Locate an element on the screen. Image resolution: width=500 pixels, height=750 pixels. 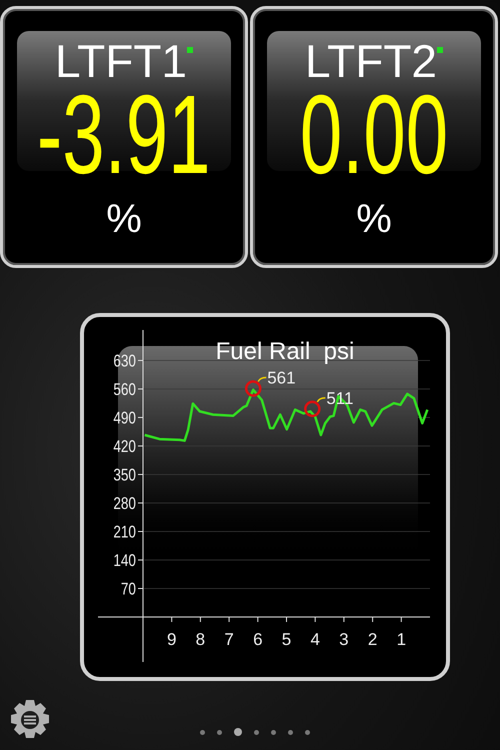
y-tick-label: 560 is located at coordinates (124, 390).